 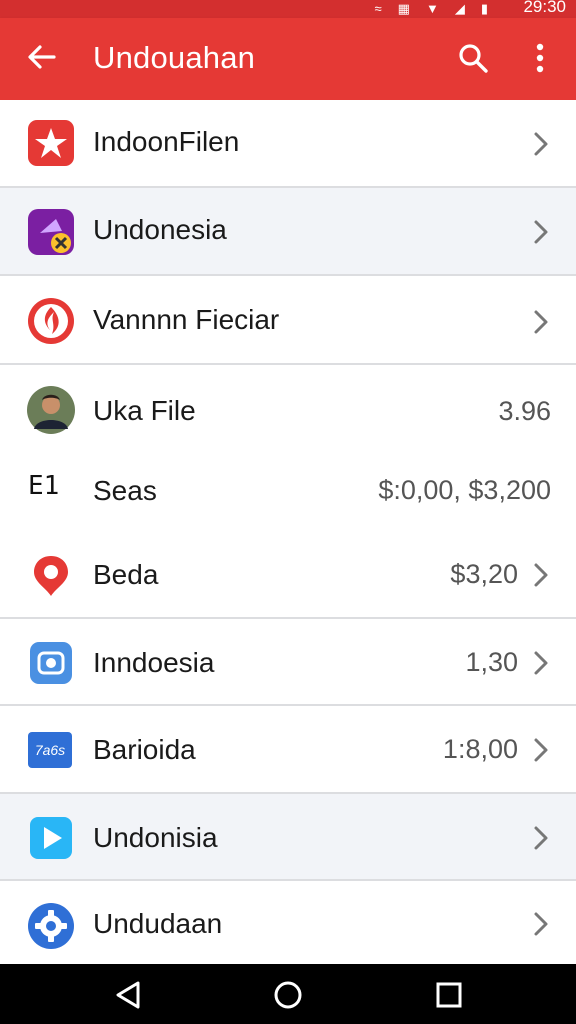 What do you see at coordinates (288, 408) in the screenshot?
I see `list-item: Uka File 3.96` at bounding box center [288, 408].